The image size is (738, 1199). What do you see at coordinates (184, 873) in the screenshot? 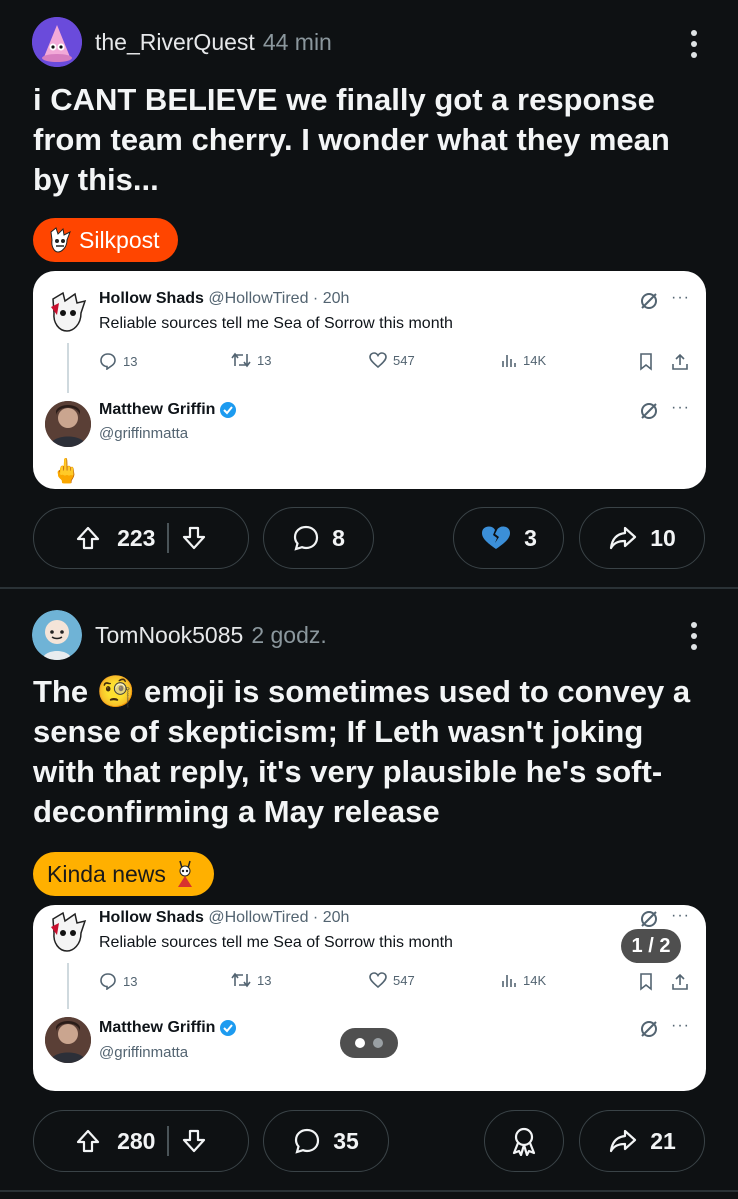
I see `hornet-icon` at bounding box center [184, 873].